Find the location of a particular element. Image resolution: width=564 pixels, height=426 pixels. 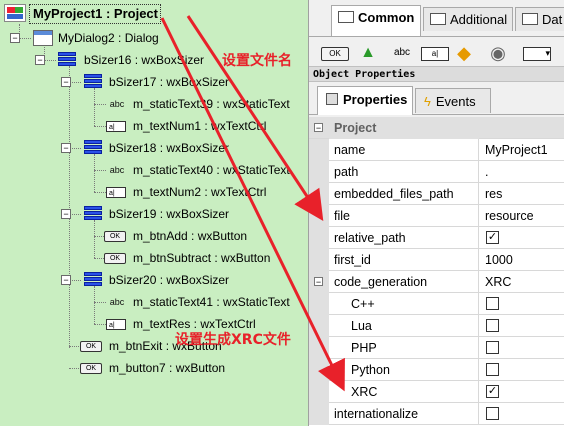

property-collapse-icon: − is located at coordinates (318, 282).